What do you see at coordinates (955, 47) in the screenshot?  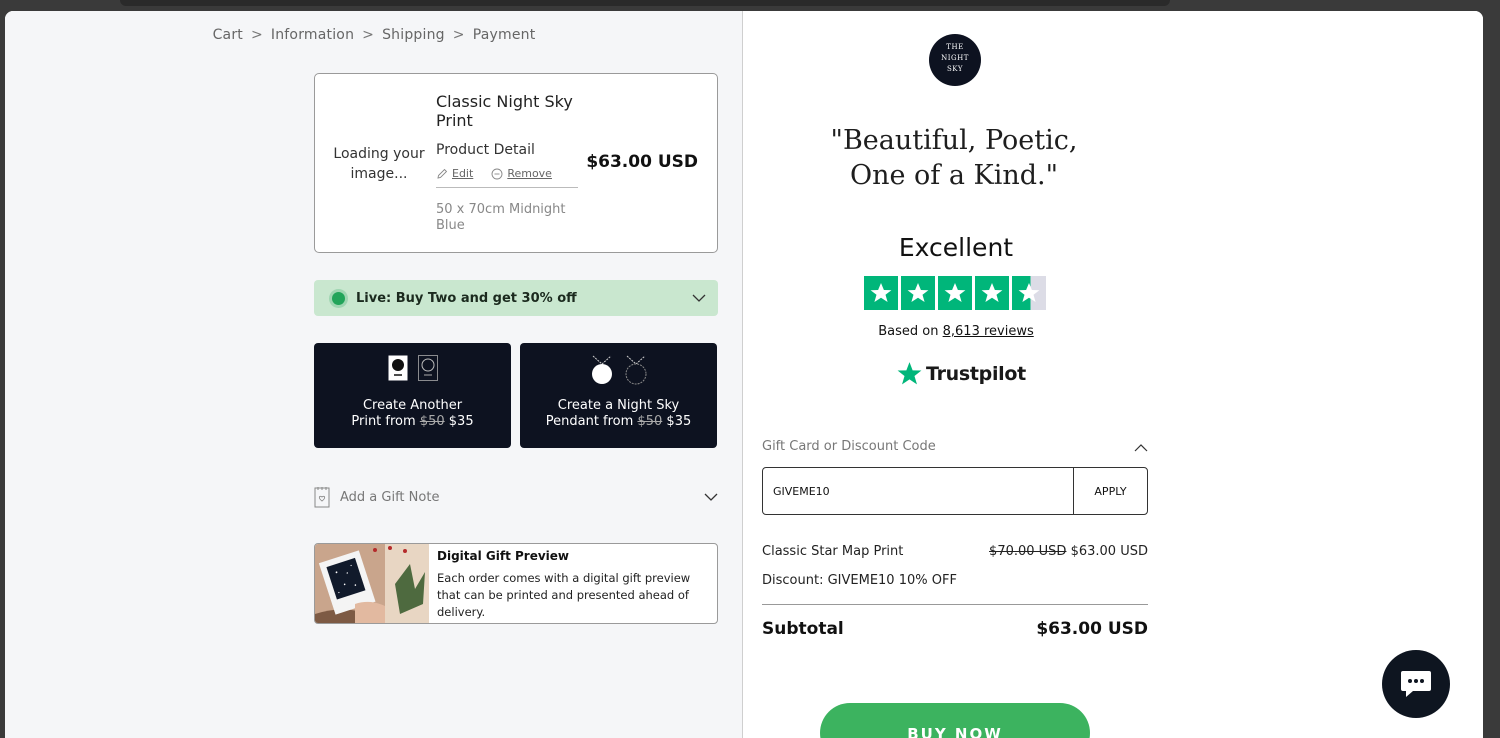 I see `logo-line: THE` at bounding box center [955, 47].